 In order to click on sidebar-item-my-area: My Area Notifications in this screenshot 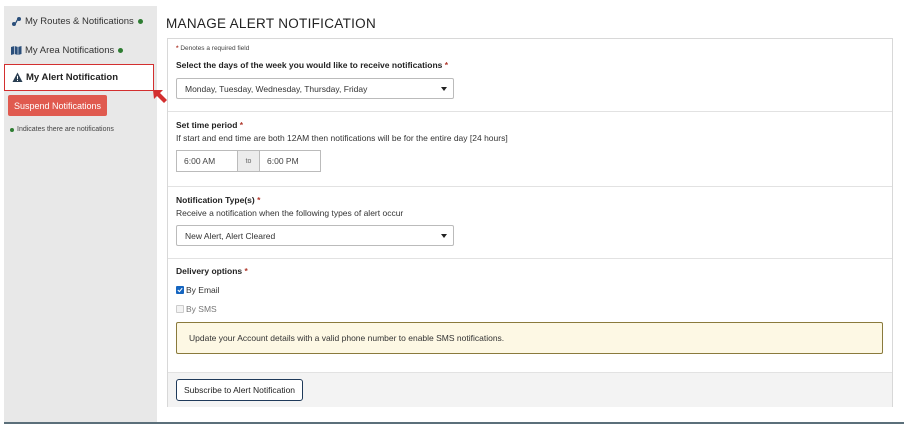, I will do `click(80, 50)`.